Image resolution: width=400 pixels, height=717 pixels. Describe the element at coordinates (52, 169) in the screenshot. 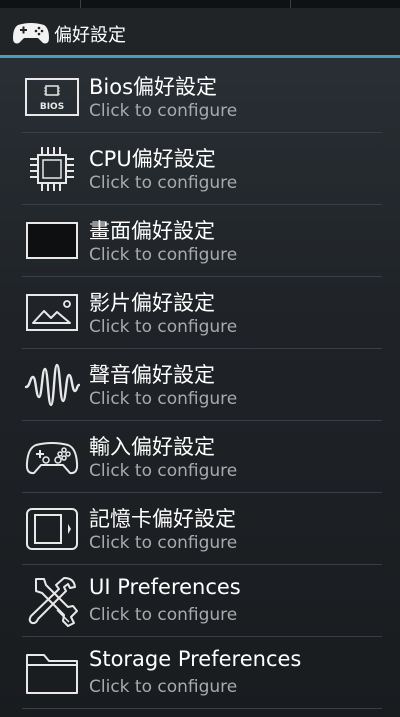

I see `cpu-icon` at that location.